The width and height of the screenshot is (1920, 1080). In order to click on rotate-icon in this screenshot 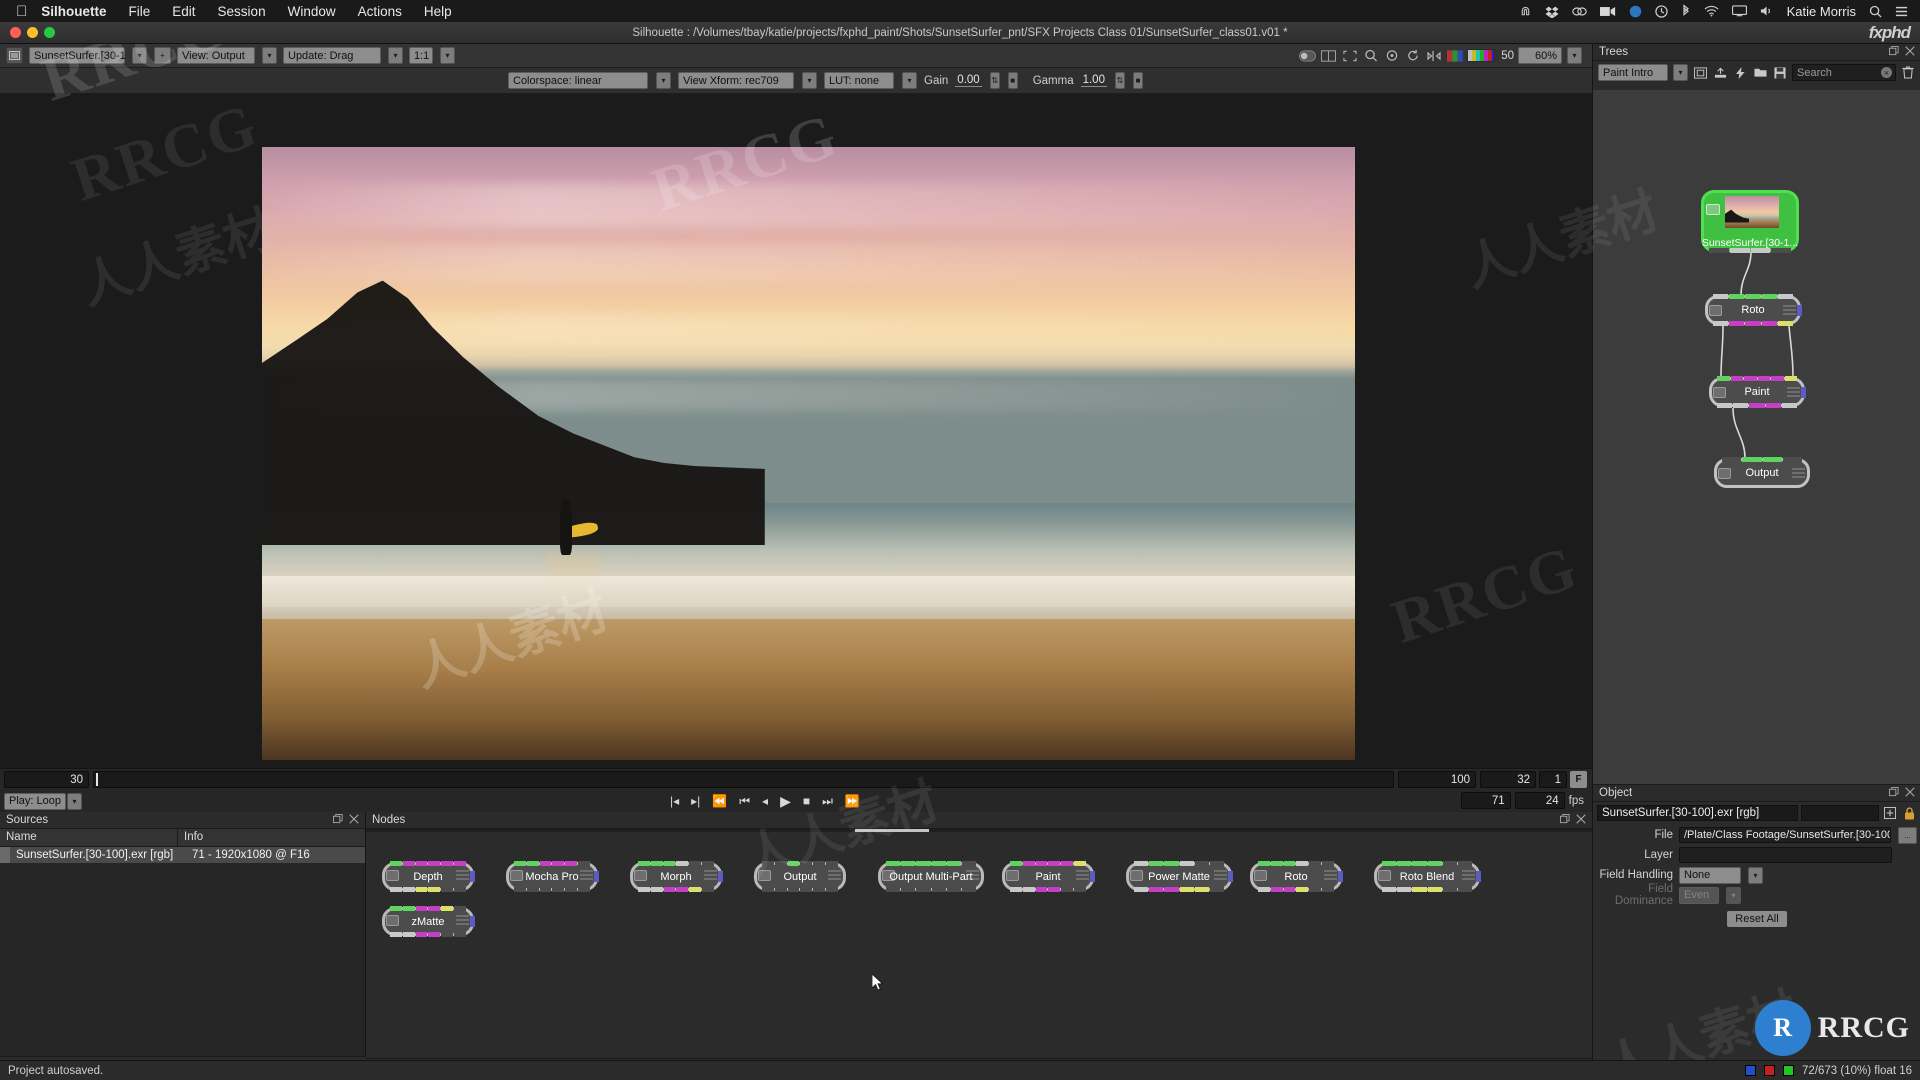, I will do `click(1412, 55)`.